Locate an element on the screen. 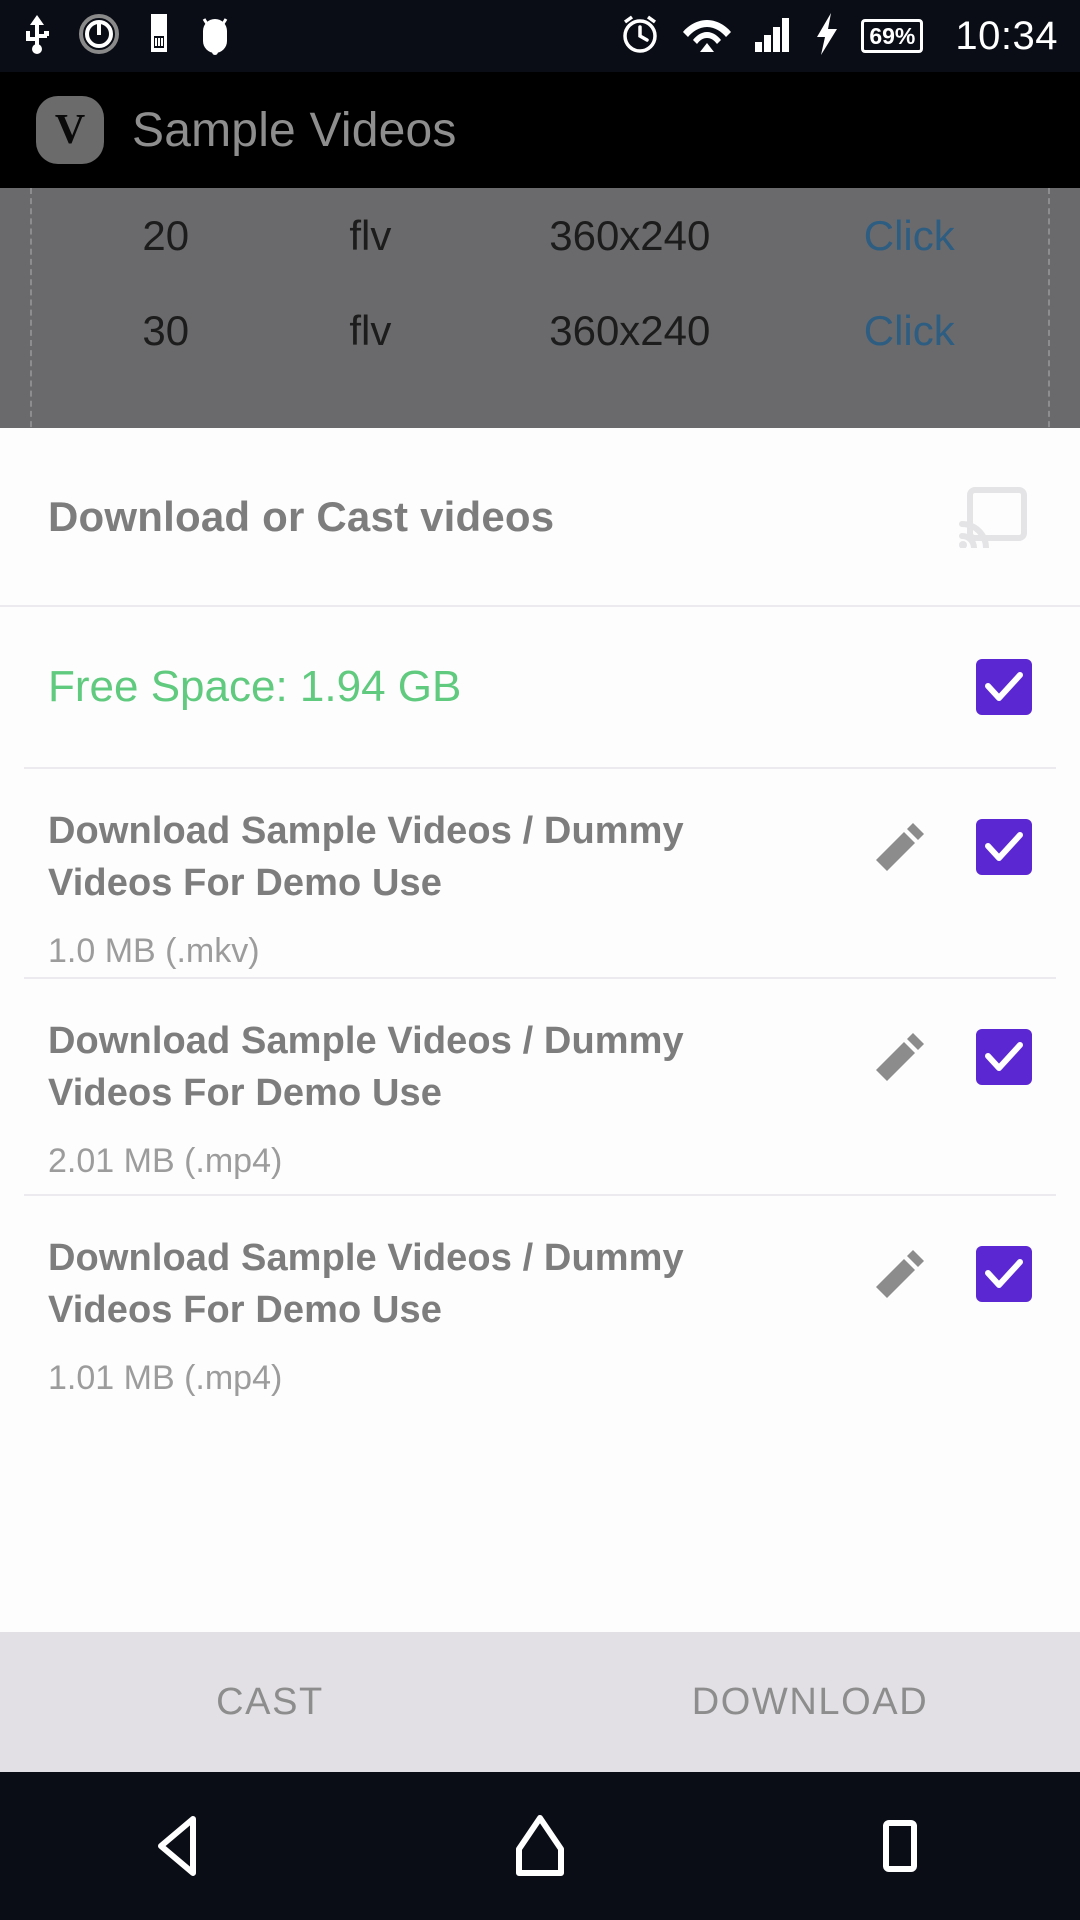 This screenshot has height=1920, width=1080. power-icon is located at coordinates (99, 36).